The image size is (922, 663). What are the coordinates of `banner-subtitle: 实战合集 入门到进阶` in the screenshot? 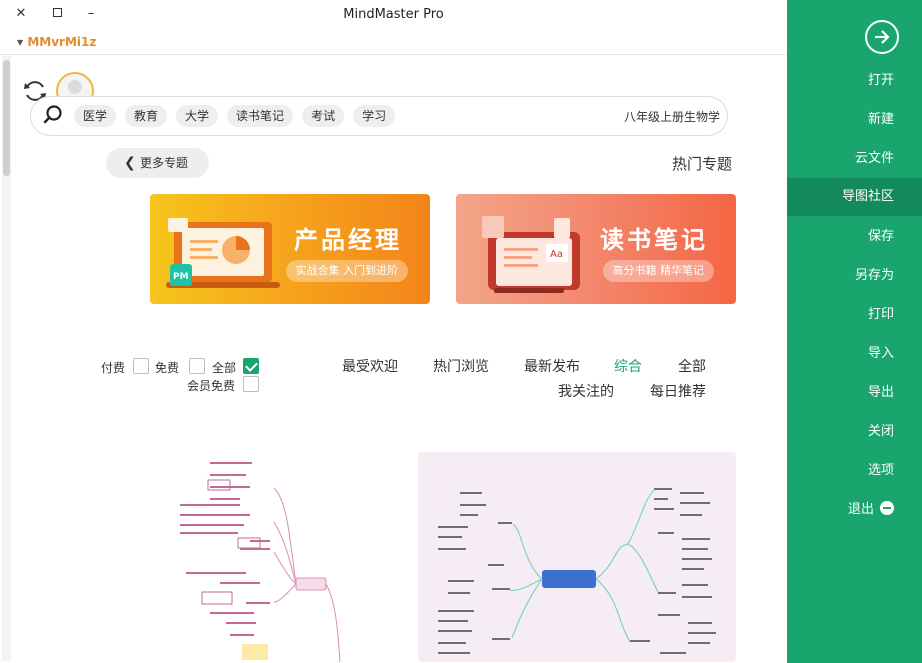 It's located at (346, 271).